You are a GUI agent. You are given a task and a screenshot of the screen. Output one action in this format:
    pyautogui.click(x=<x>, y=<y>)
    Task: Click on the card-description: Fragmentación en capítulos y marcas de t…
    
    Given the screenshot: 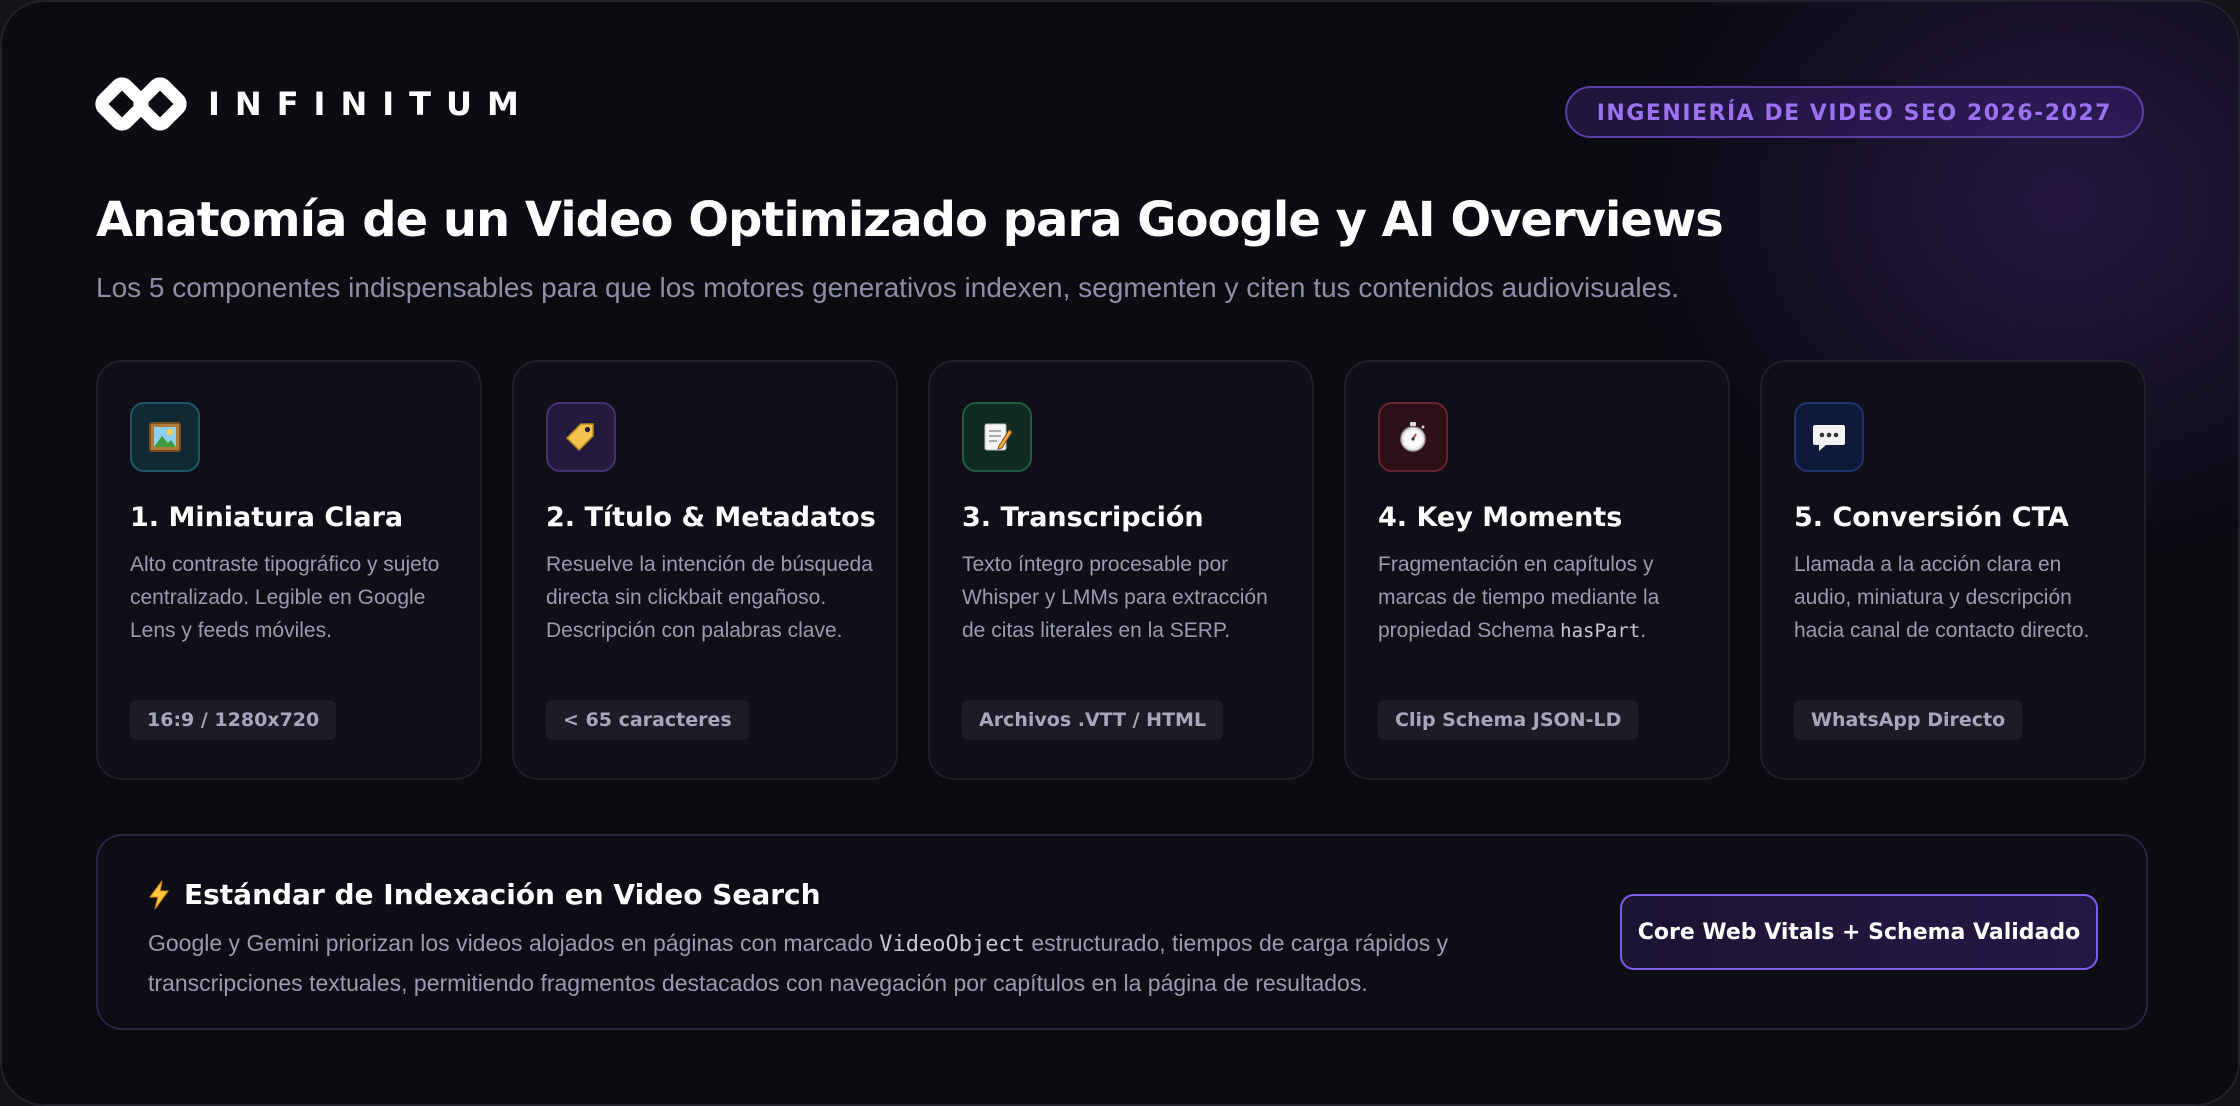 What is the action you would take?
    pyautogui.click(x=1519, y=597)
    